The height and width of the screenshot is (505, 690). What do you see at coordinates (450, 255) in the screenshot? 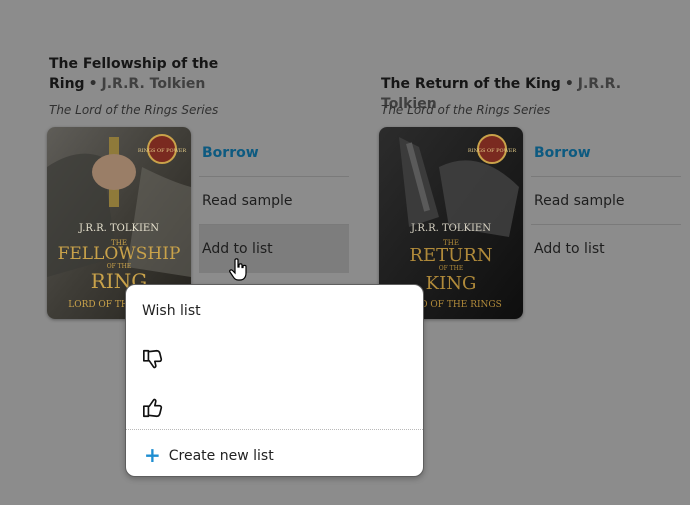
I see `cover-title-text: RETURN` at bounding box center [450, 255].